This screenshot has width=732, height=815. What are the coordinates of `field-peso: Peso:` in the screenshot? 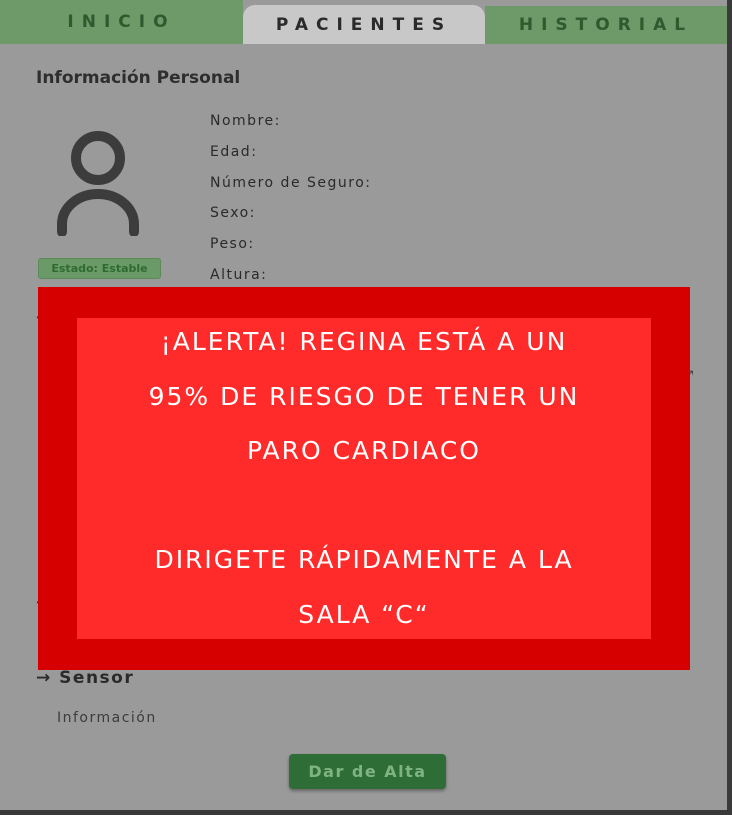 It's located at (232, 244).